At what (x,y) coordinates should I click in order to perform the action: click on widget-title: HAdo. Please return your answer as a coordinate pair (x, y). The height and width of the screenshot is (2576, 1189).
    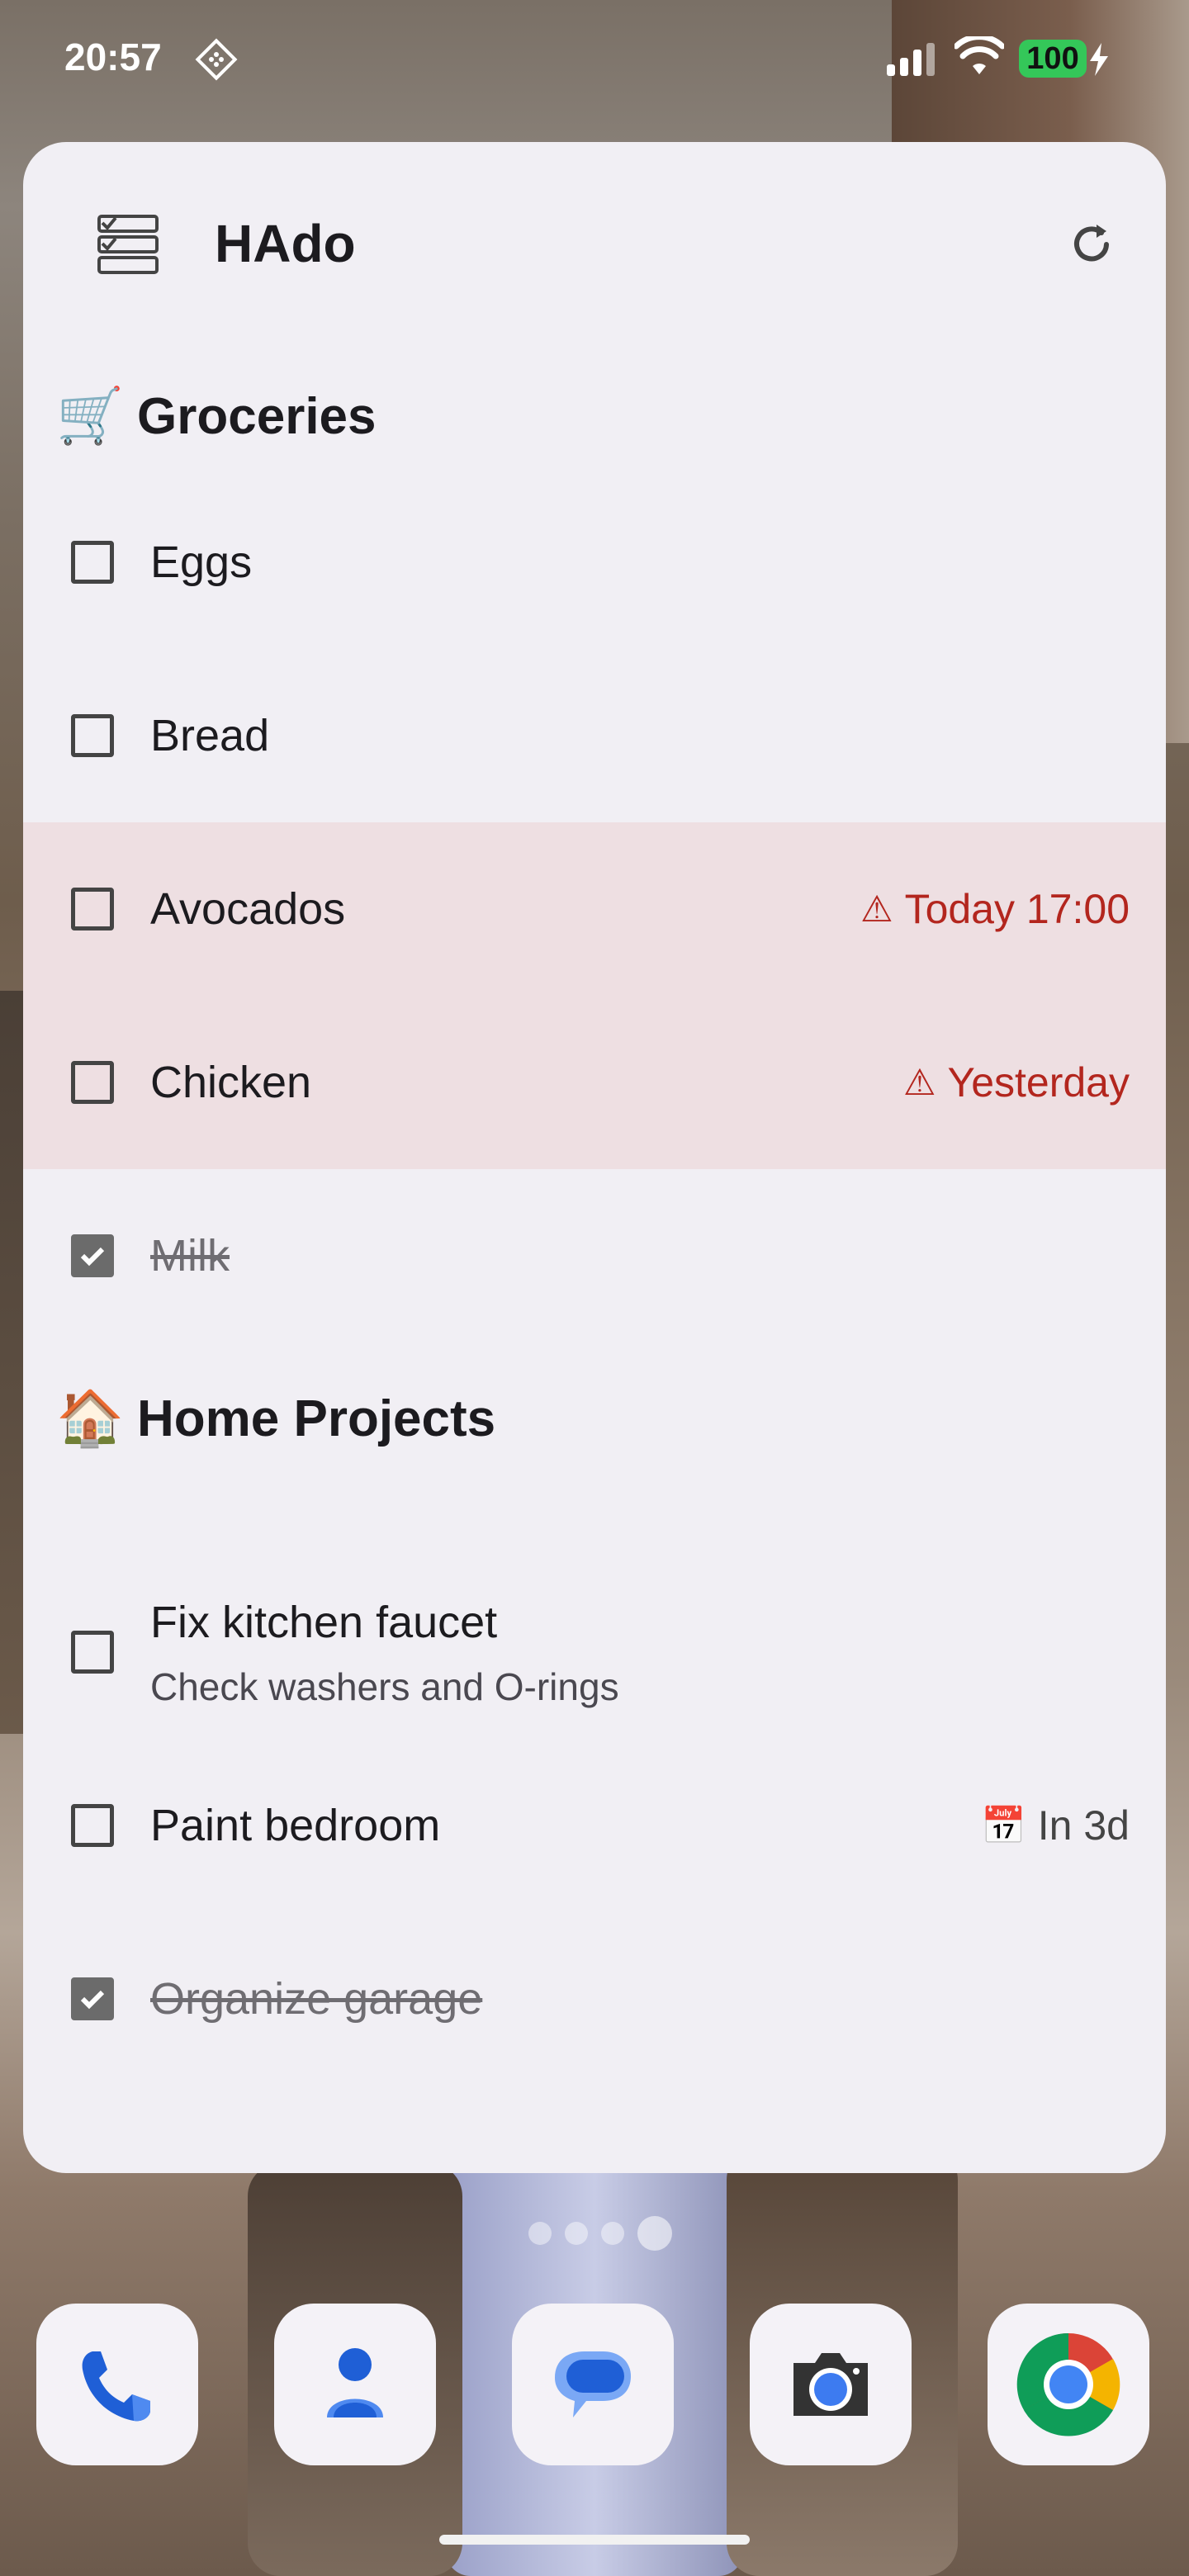
    Looking at the image, I should click on (285, 243).